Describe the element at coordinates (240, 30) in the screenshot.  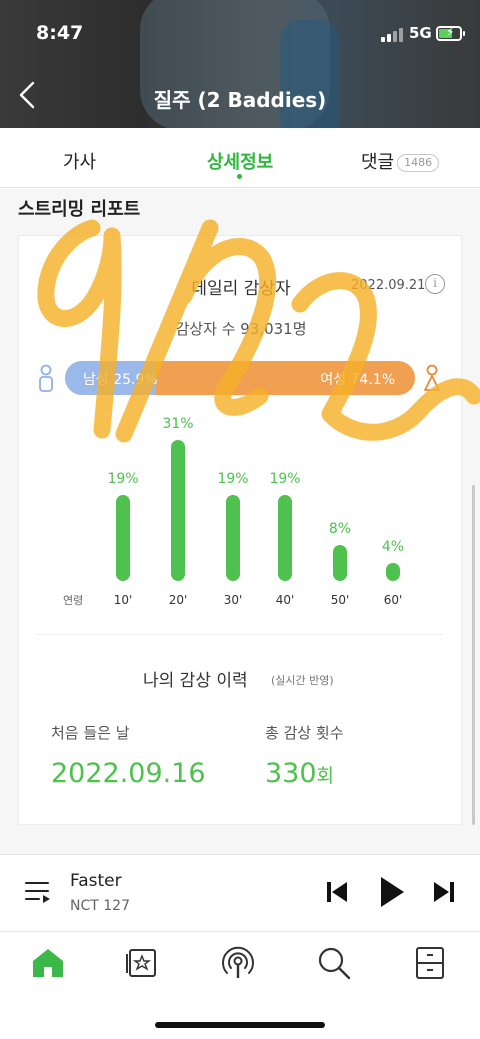
I see `status-bar: 8:47 5G ⚡` at that location.